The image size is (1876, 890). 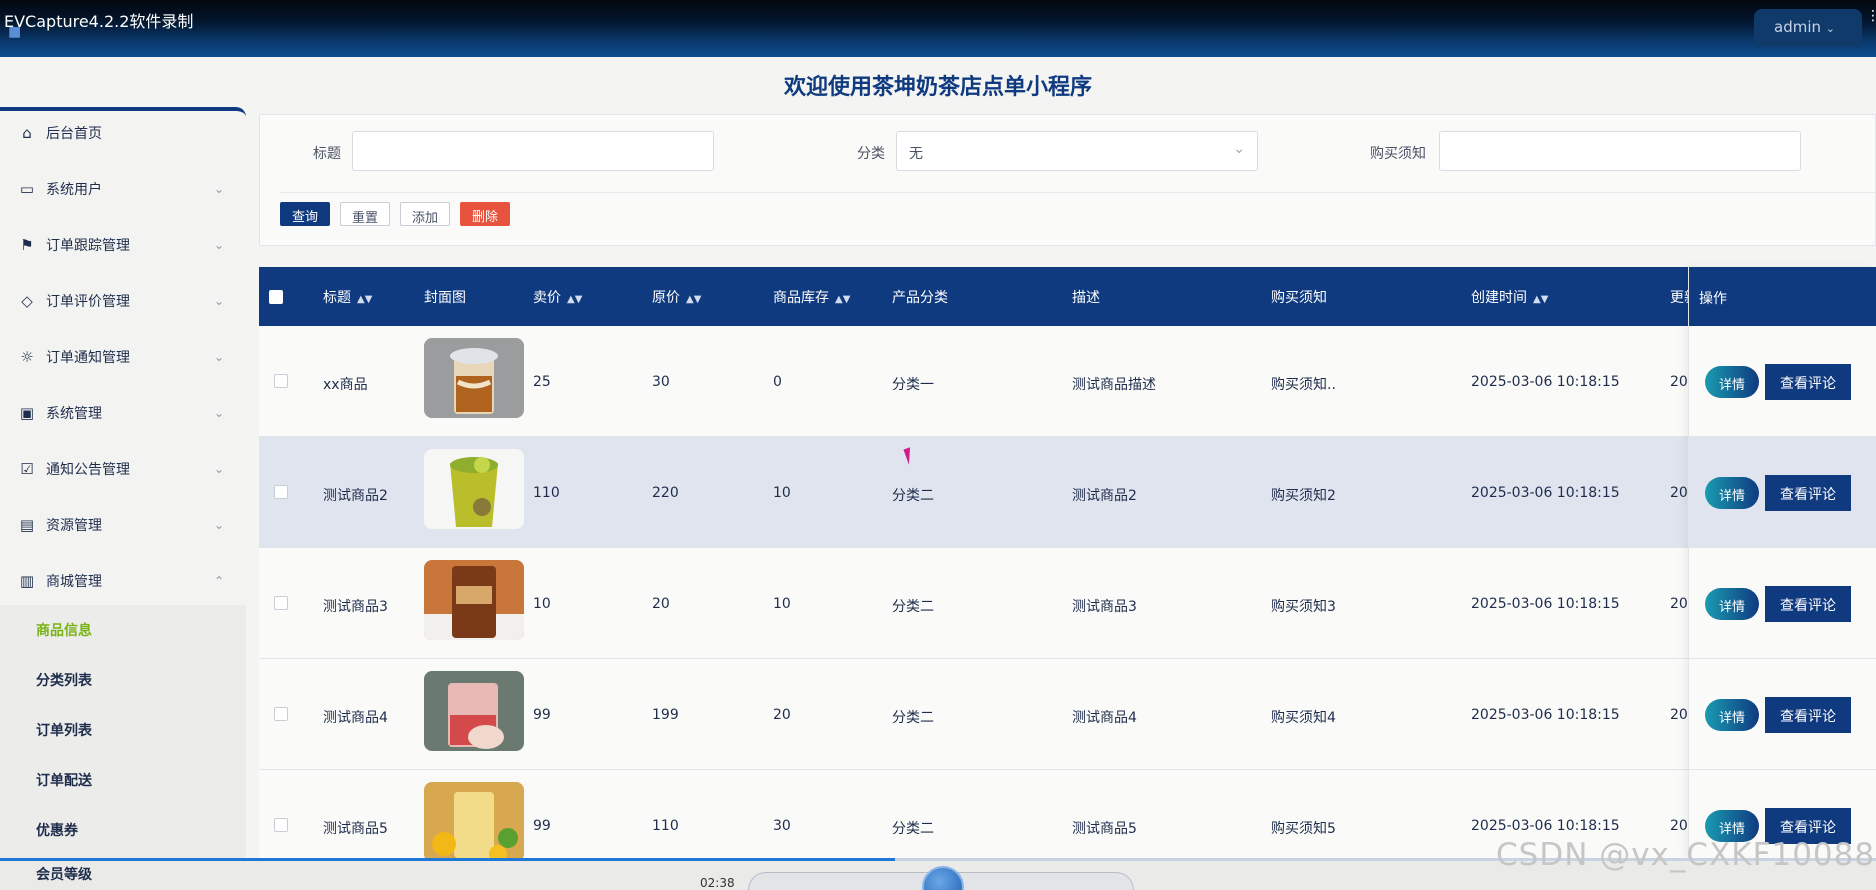 What do you see at coordinates (913, 385) in the screenshot?
I see `cell-category: 分类一` at bounding box center [913, 385].